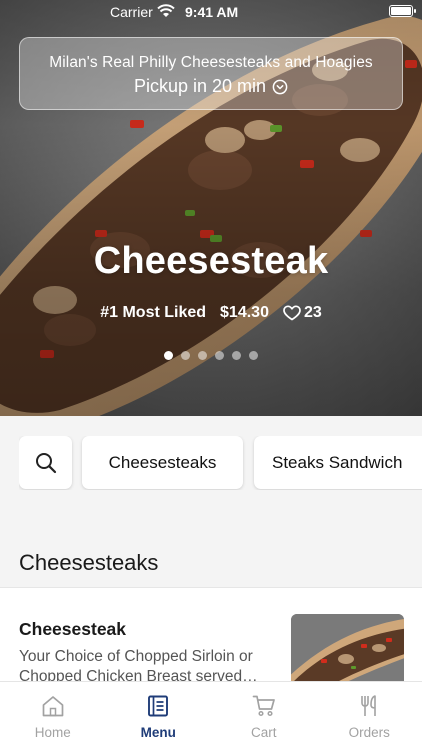 The image size is (422, 750). Describe the element at coordinates (153, 312) in the screenshot. I see `featured-rank: #1 Most Liked` at that location.